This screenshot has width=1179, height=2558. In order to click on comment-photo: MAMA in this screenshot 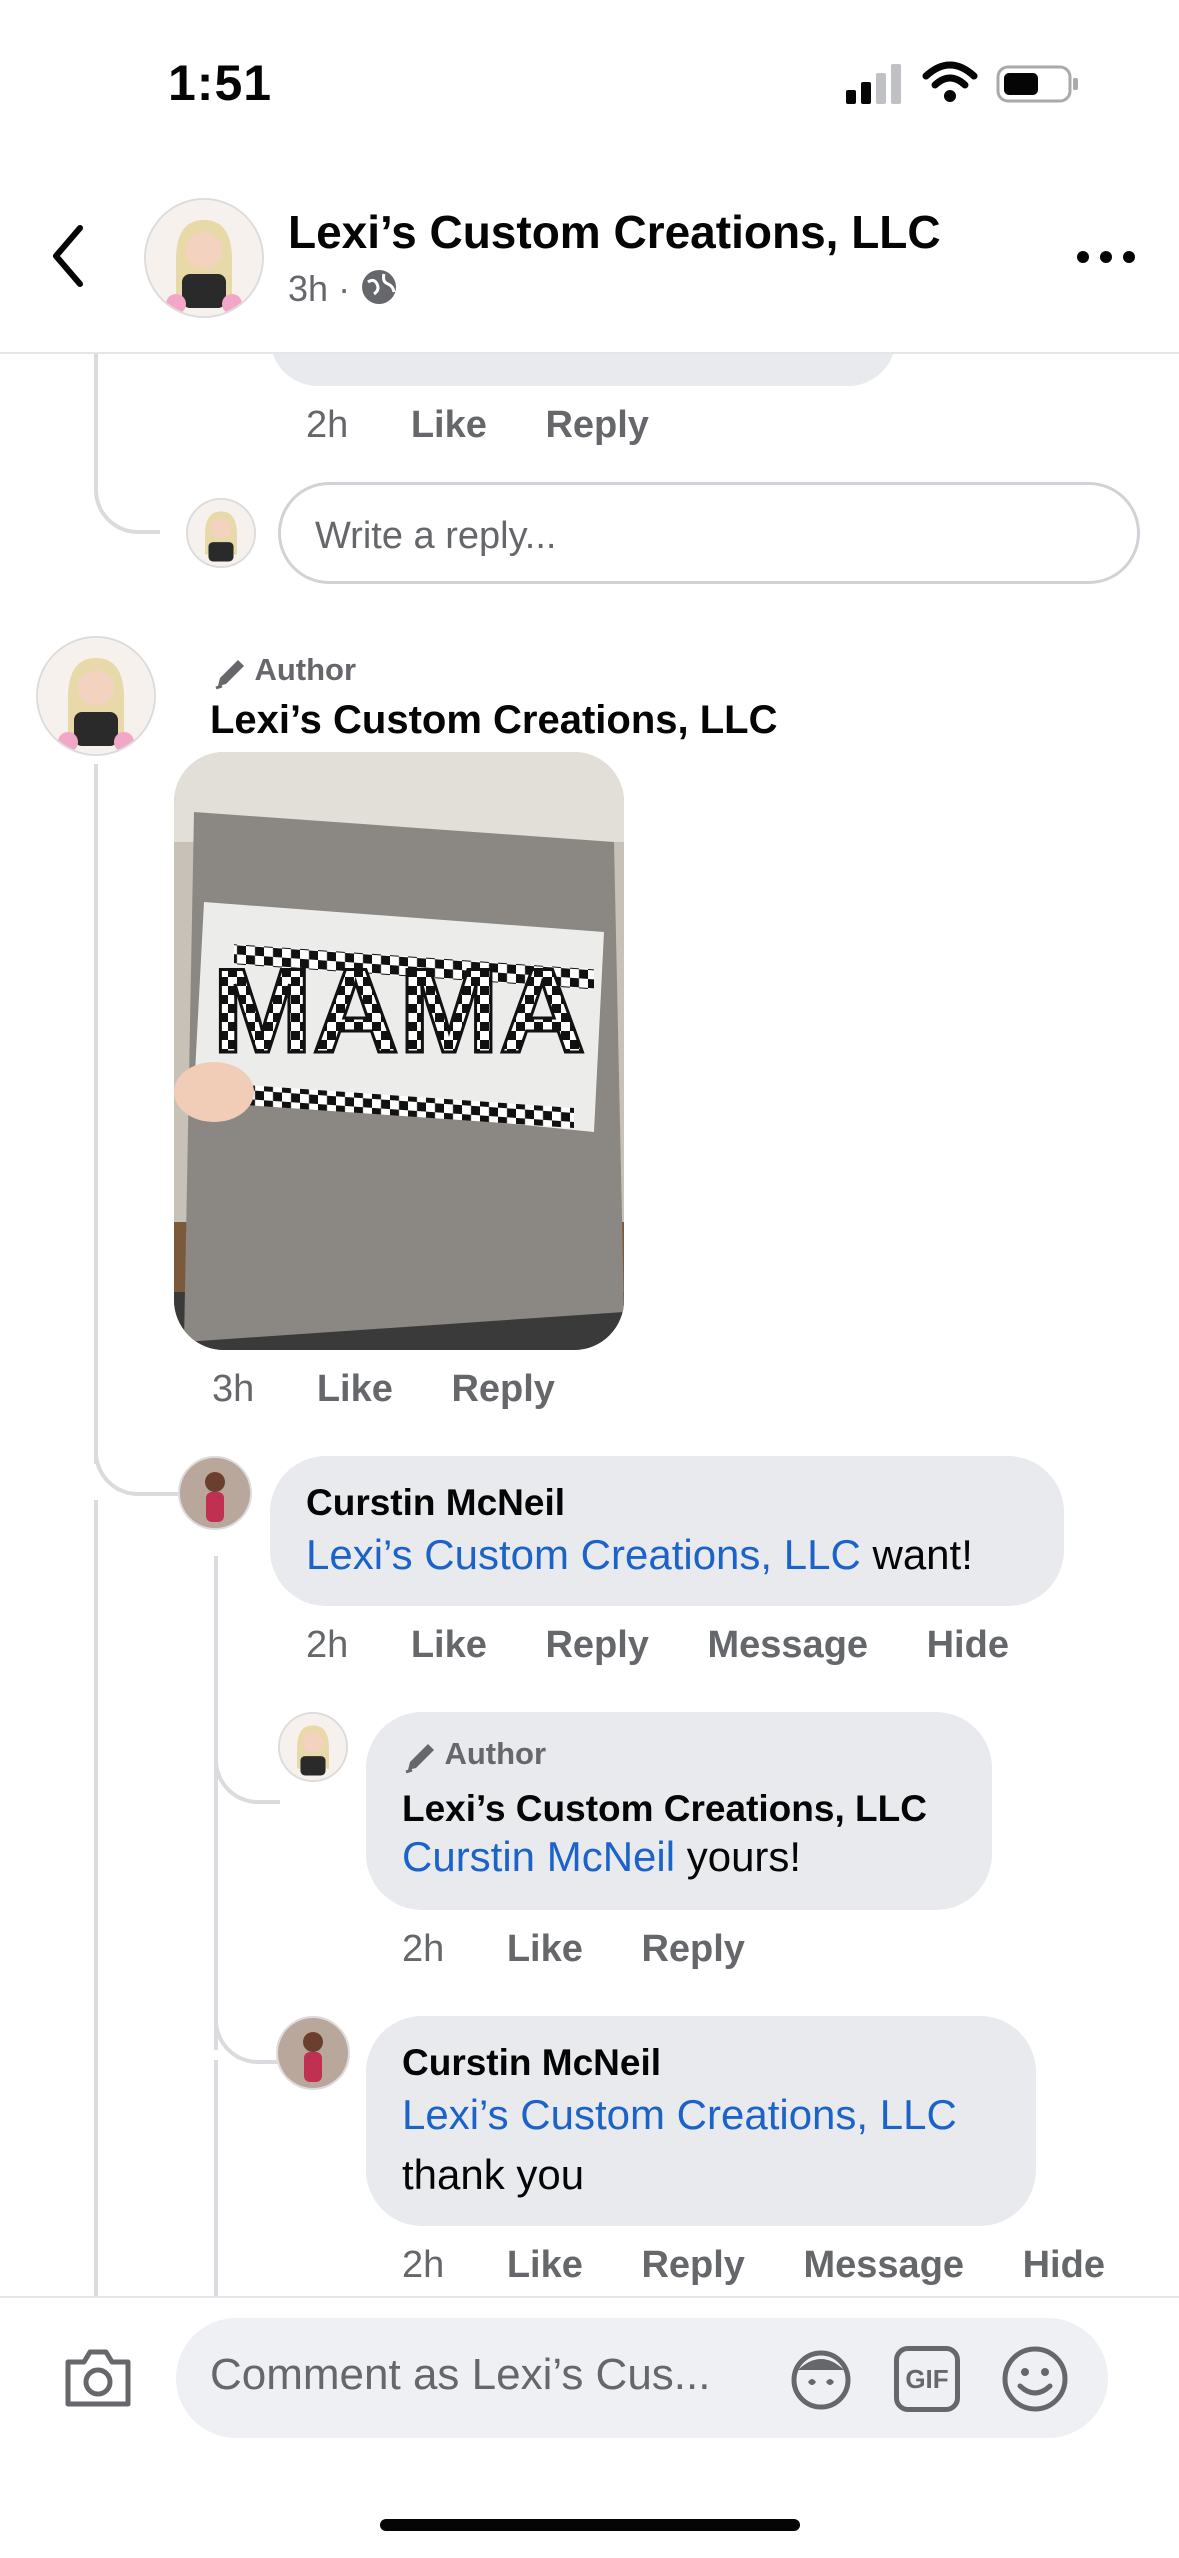, I will do `click(399, 1051)`.